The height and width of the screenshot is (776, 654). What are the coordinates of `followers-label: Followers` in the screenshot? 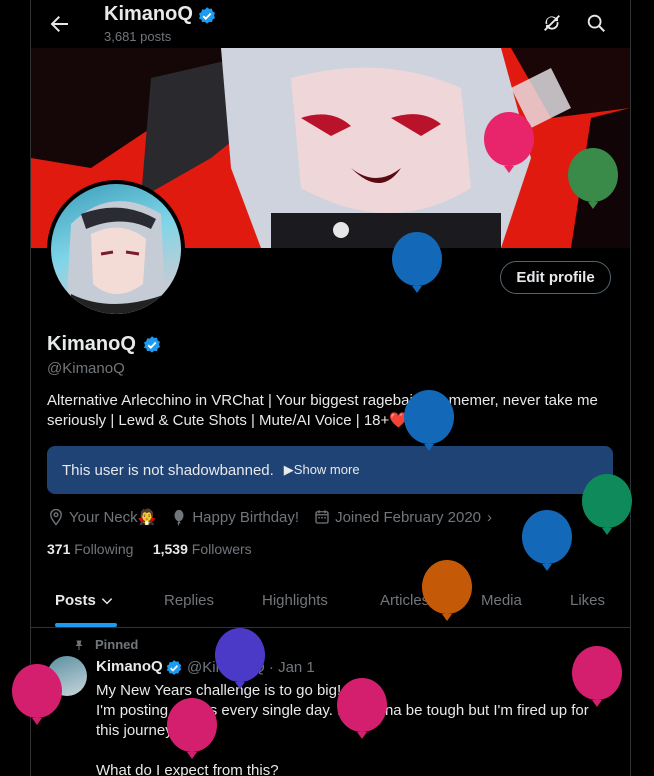 It's located at (221, 549).